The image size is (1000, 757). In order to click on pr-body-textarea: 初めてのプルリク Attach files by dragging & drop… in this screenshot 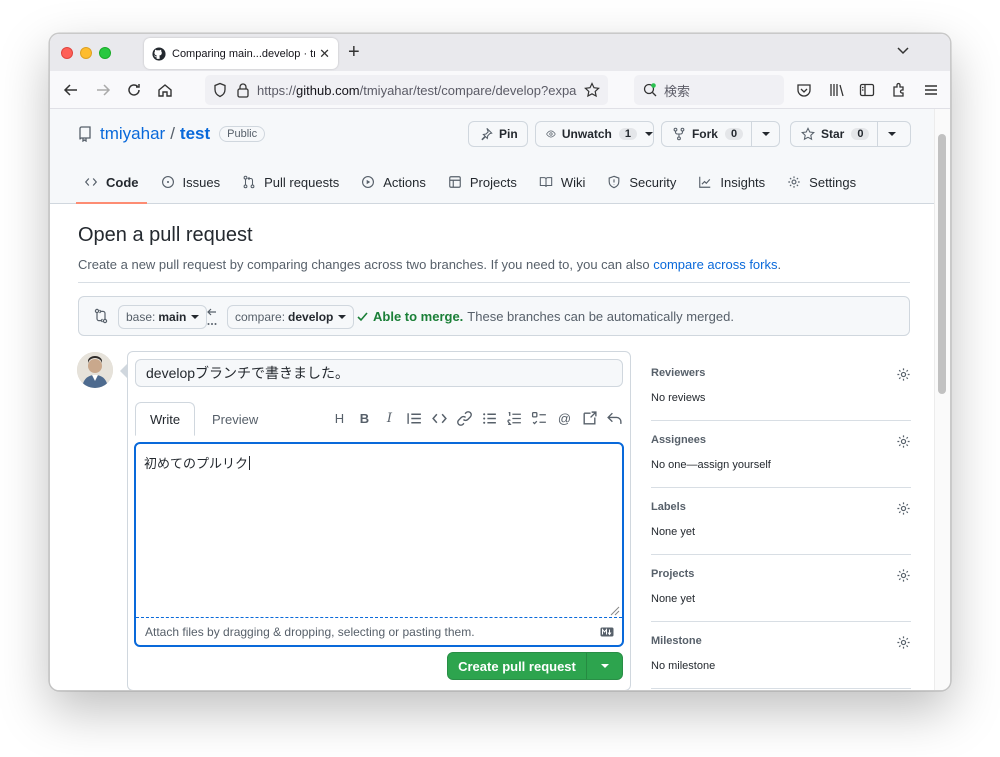, I will do `click(379, 544)`.